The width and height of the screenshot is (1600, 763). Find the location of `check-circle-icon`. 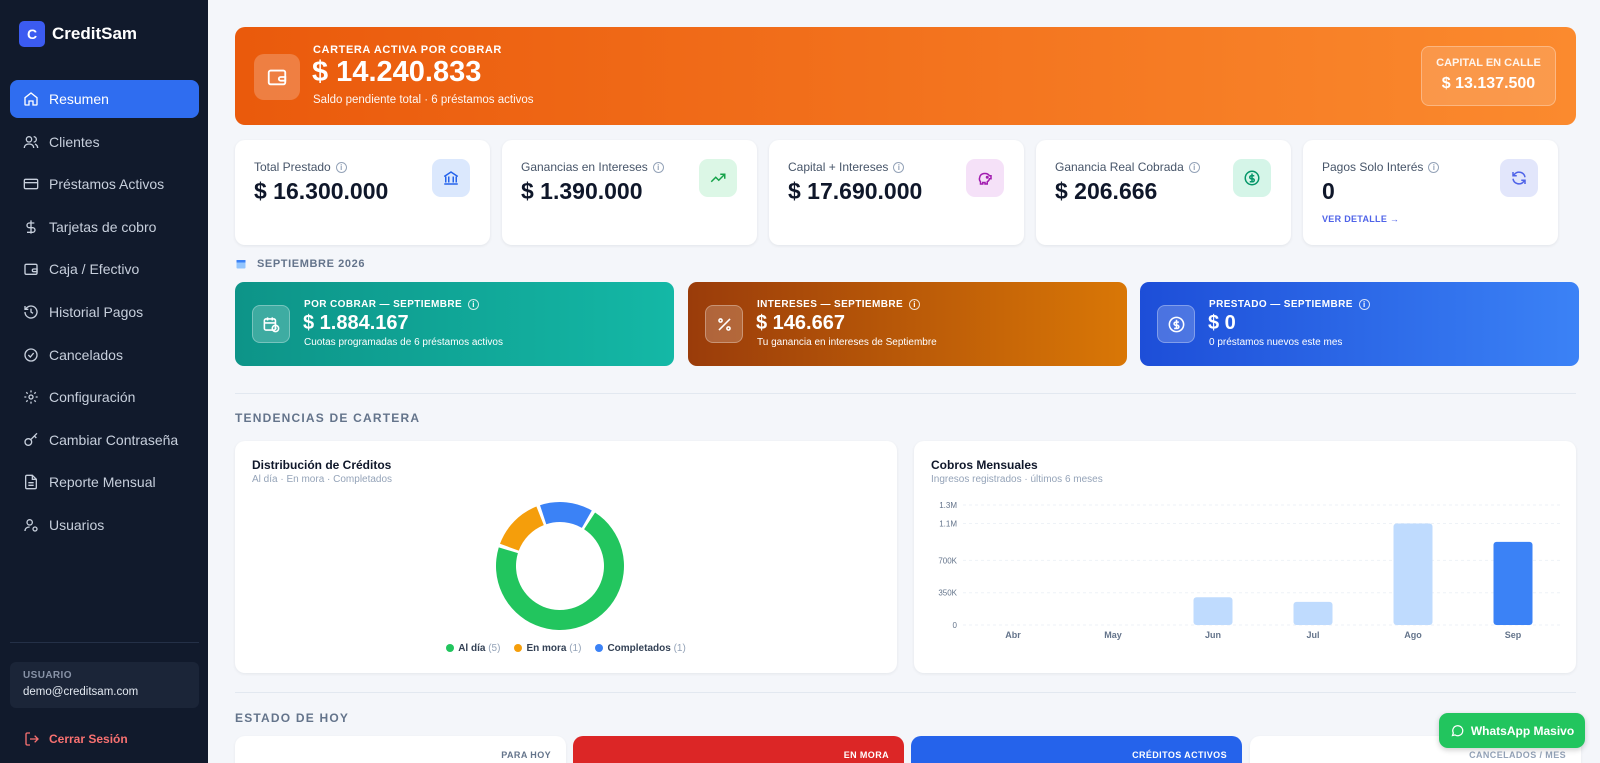

check-circle-icon is located at coordinates (31, 354).